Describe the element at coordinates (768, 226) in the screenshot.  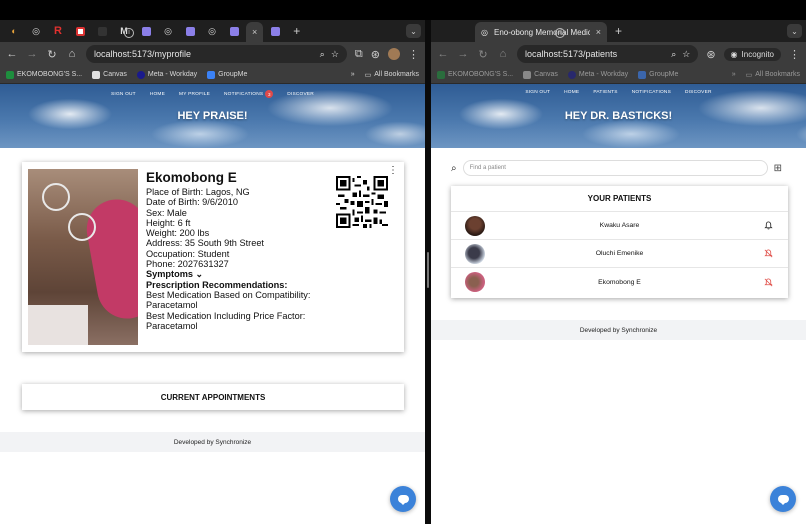
I see `bell-icon` at that location.